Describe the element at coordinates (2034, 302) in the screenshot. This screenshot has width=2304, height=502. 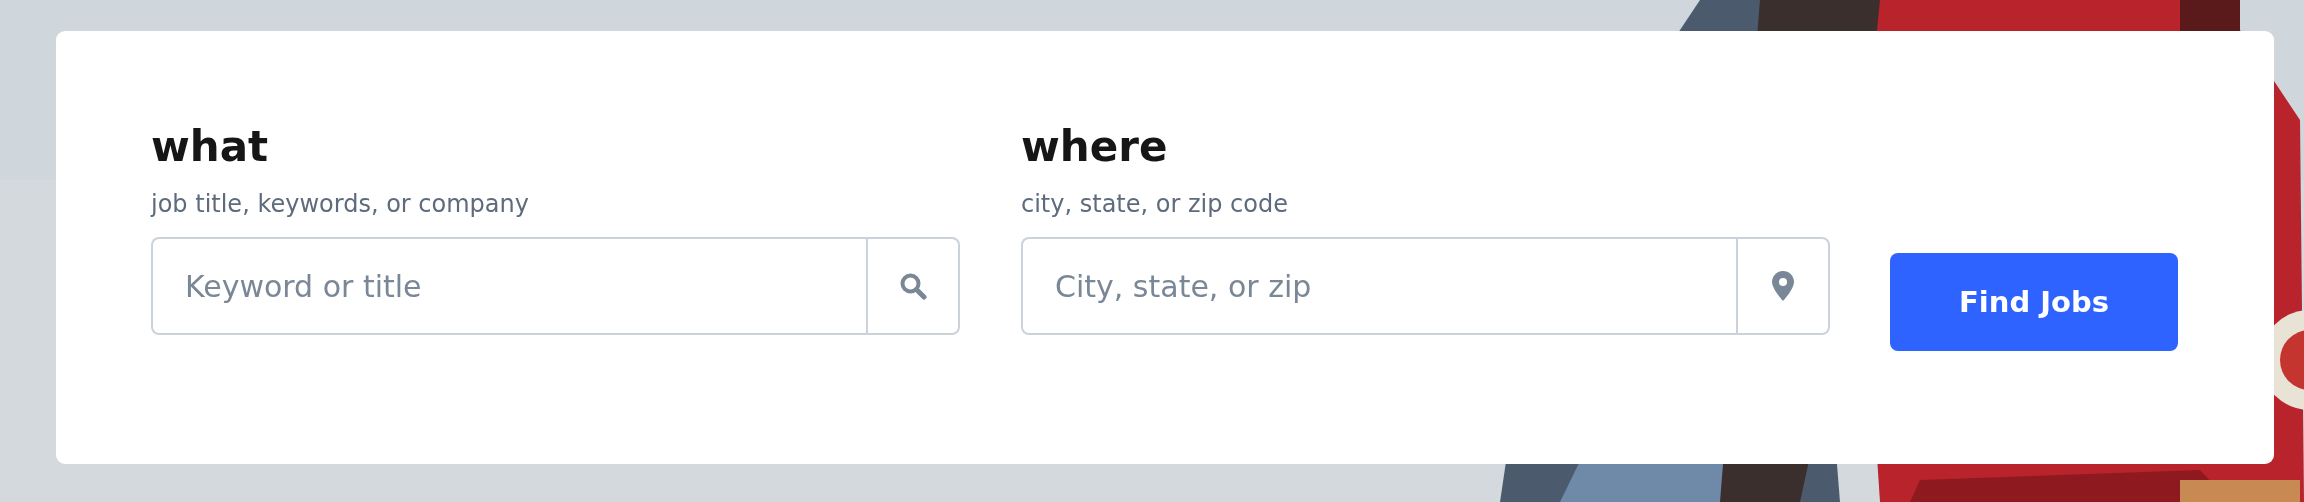
I see `find-jobs-button: Find Jobs` at that location.